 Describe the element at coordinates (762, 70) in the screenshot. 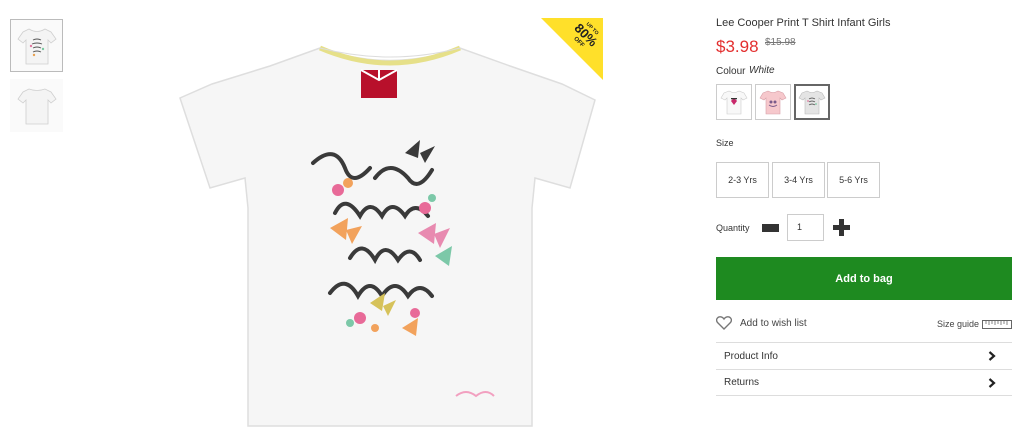

I see `colour-value: White` at that location.